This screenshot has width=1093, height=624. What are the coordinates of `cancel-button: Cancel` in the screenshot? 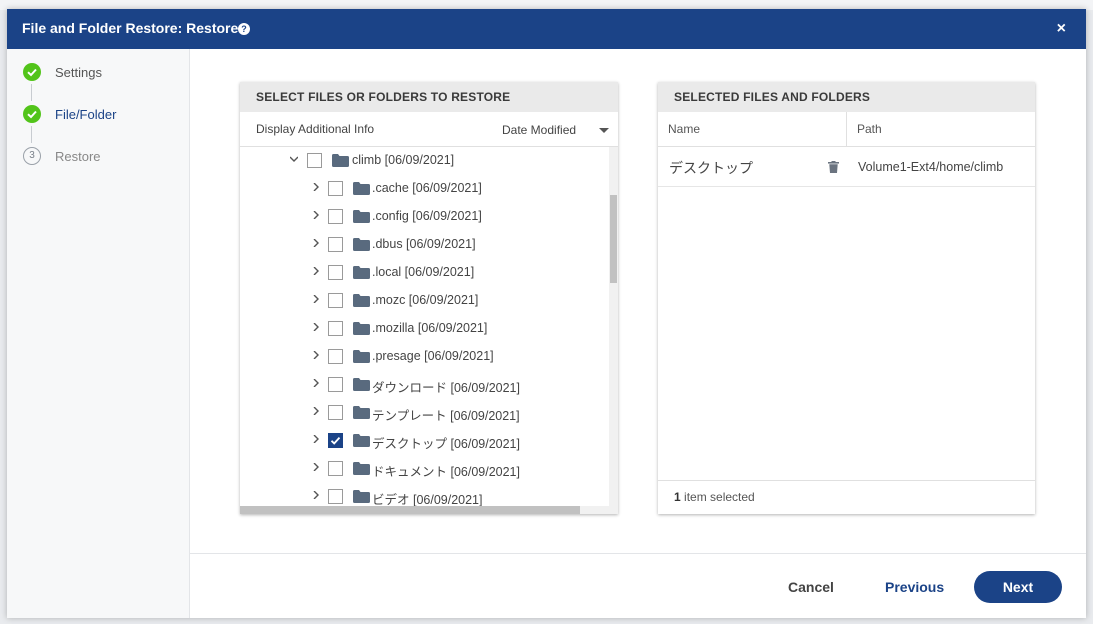 It's located at (811, 587).